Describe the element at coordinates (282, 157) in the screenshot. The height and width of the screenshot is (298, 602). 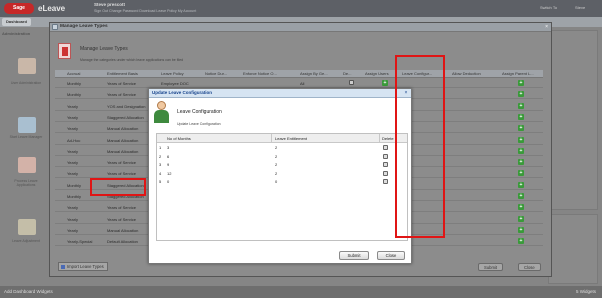
I see `configuration-row: 262` at that location.